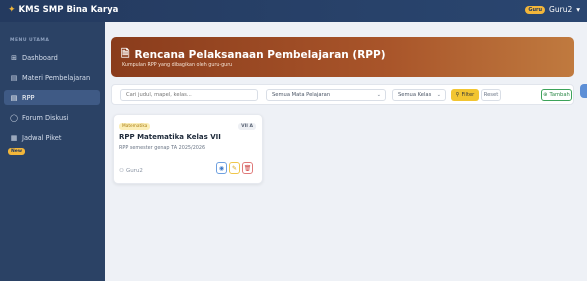  I want to click on reset-button: Reset, so click(491, 95).